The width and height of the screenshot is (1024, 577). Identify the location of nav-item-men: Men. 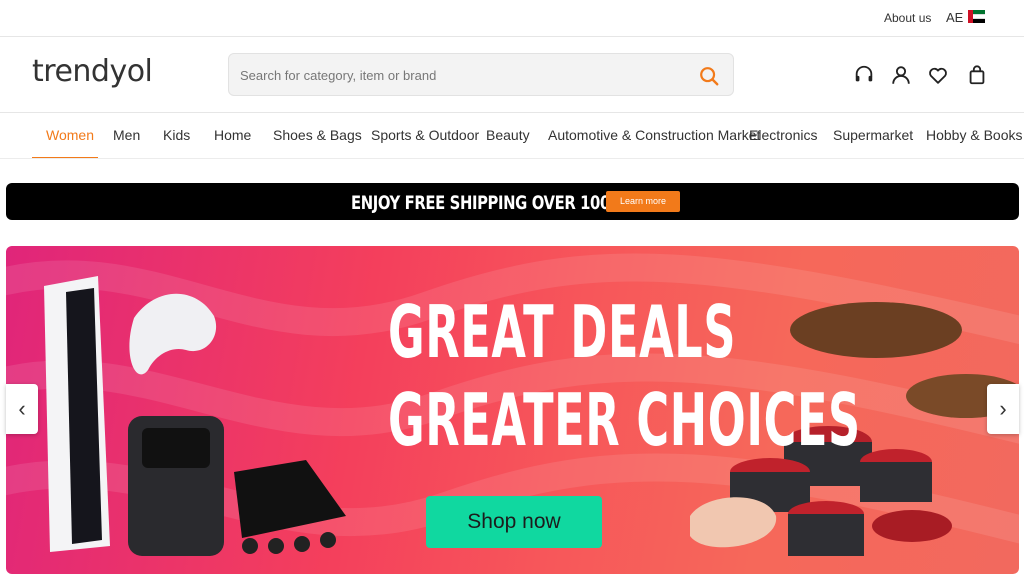
(126, 135).